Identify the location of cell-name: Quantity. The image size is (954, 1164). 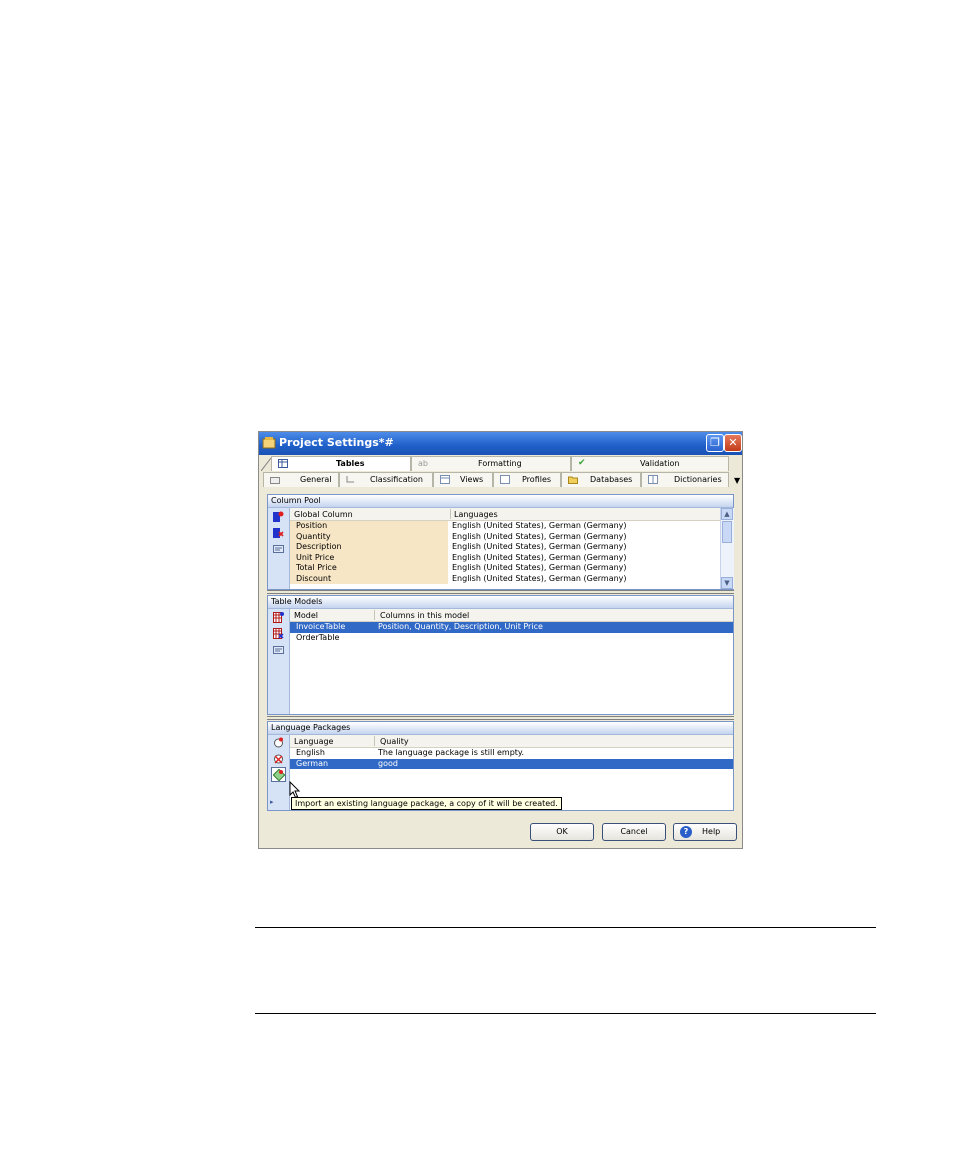
(313, 536).